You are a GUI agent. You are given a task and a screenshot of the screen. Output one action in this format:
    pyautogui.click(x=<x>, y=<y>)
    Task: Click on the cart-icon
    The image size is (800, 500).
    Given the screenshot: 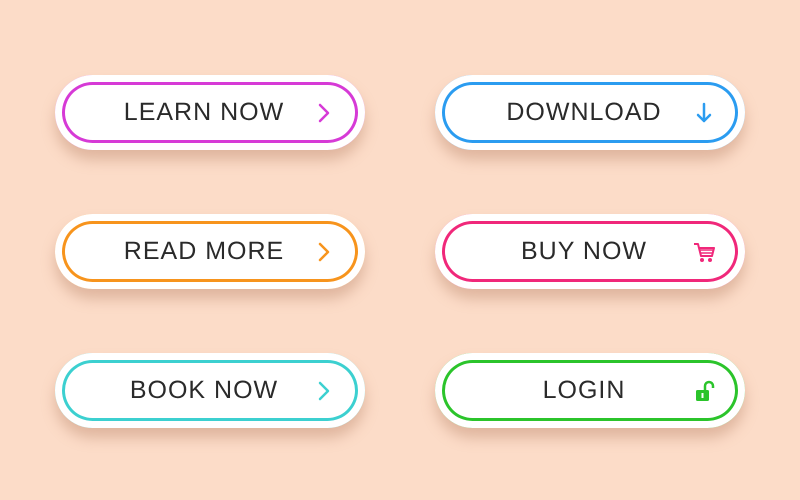 What is the action you would take?
    pyautogui.click(x=704, y=251)
    